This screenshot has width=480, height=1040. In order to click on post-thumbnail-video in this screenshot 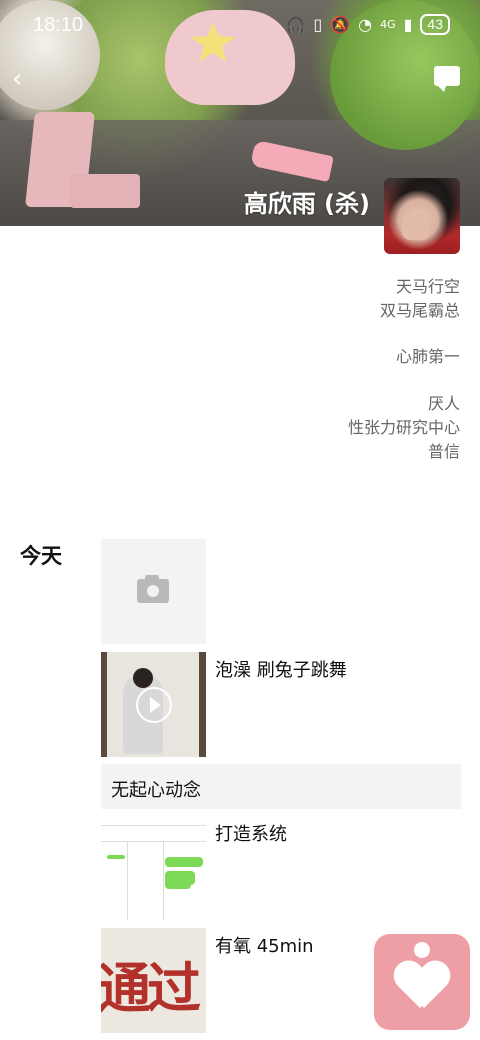, I will do `click(153, 704)`.